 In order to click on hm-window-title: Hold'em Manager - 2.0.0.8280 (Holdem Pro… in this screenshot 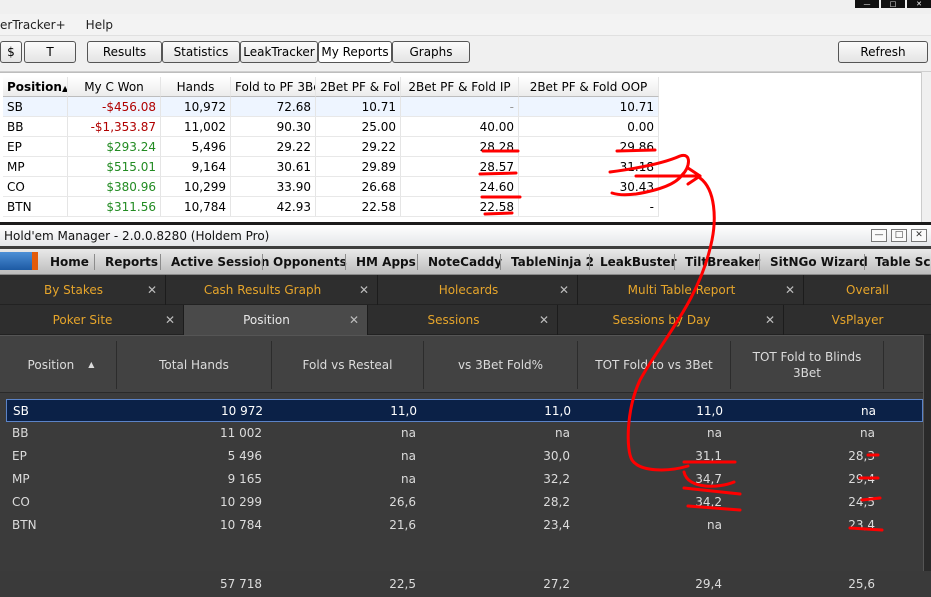, I will do `click(137, 236)`.